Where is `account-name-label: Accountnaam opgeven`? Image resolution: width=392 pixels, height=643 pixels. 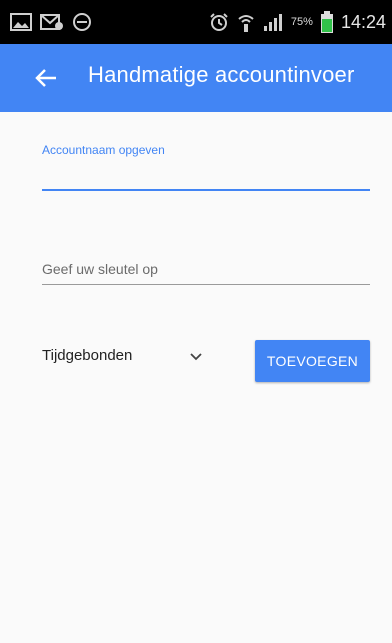
account-name-label: Accountnaam opgeven is located at coordinates (103, 150).